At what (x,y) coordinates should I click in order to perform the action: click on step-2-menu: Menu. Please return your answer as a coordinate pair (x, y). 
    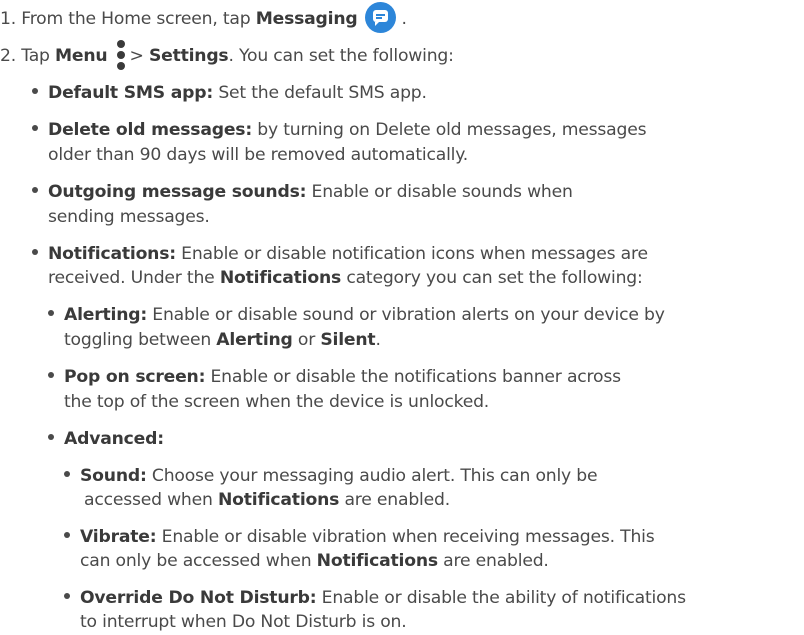
    Looking at the image, I should click on (81, 56).